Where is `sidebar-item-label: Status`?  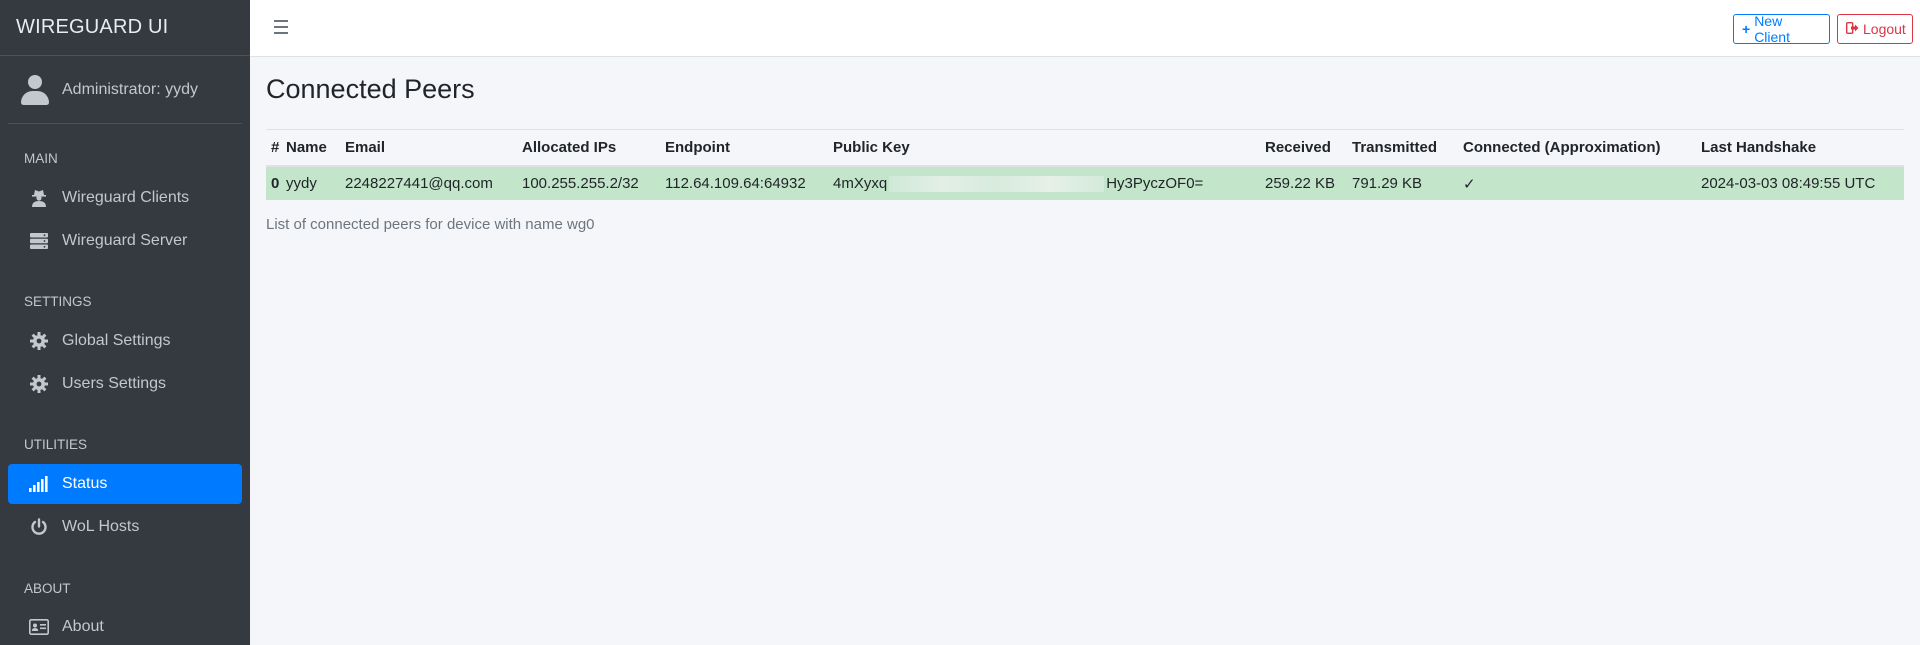 sidebar-item-label: Status is located at coordinates (85, 483).